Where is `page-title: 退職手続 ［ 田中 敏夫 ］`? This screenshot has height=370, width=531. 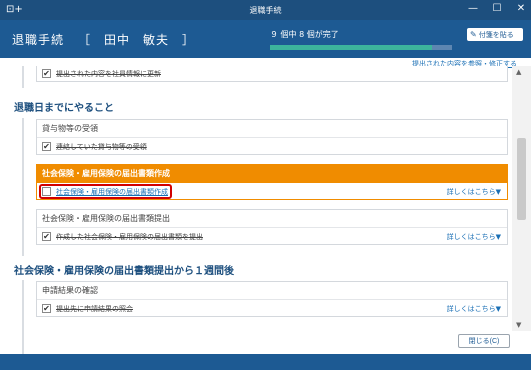 page-title: 退職手続 ［ 田中 敏夫 ］ is located at coordinates (103, 39).